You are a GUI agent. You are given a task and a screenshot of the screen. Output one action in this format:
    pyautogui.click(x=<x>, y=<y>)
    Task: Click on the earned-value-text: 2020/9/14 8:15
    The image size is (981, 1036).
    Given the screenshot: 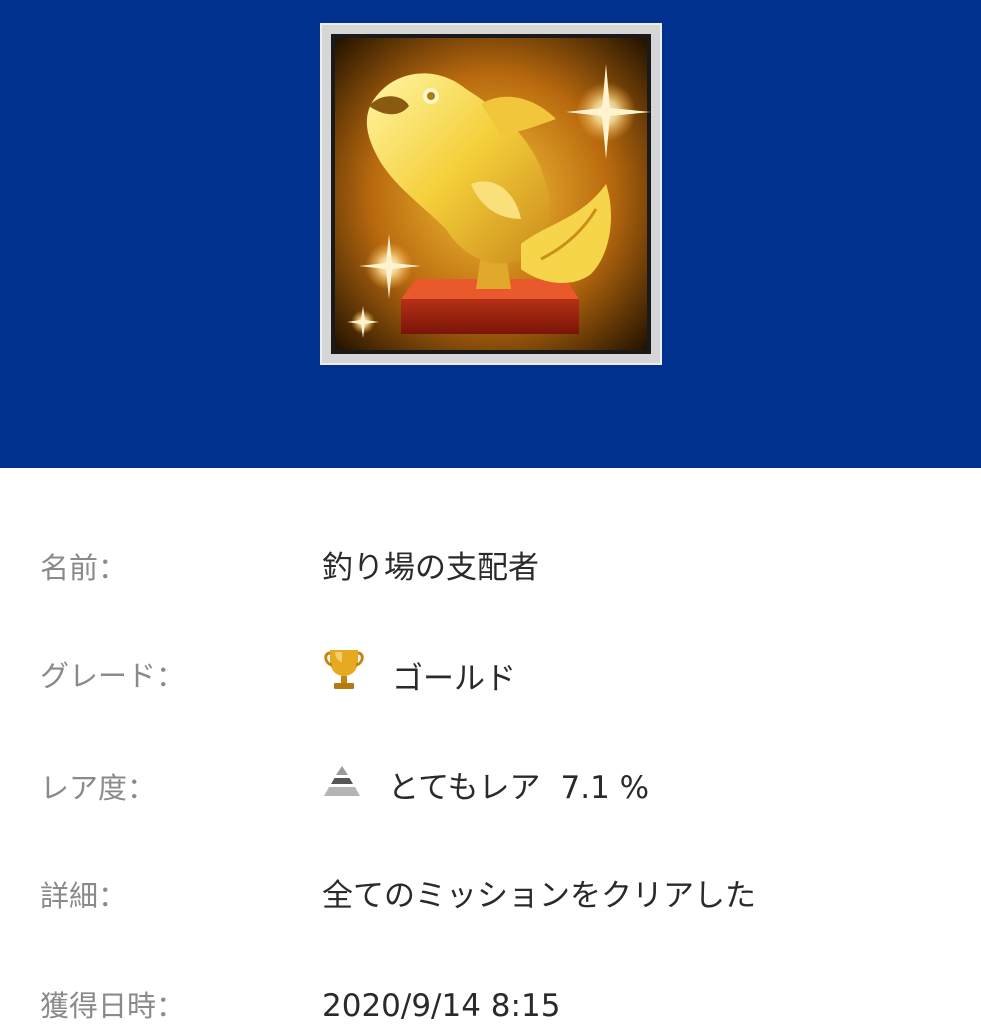 What is the action you would take?
    pyautogui.click(x=441, y=1006)
    